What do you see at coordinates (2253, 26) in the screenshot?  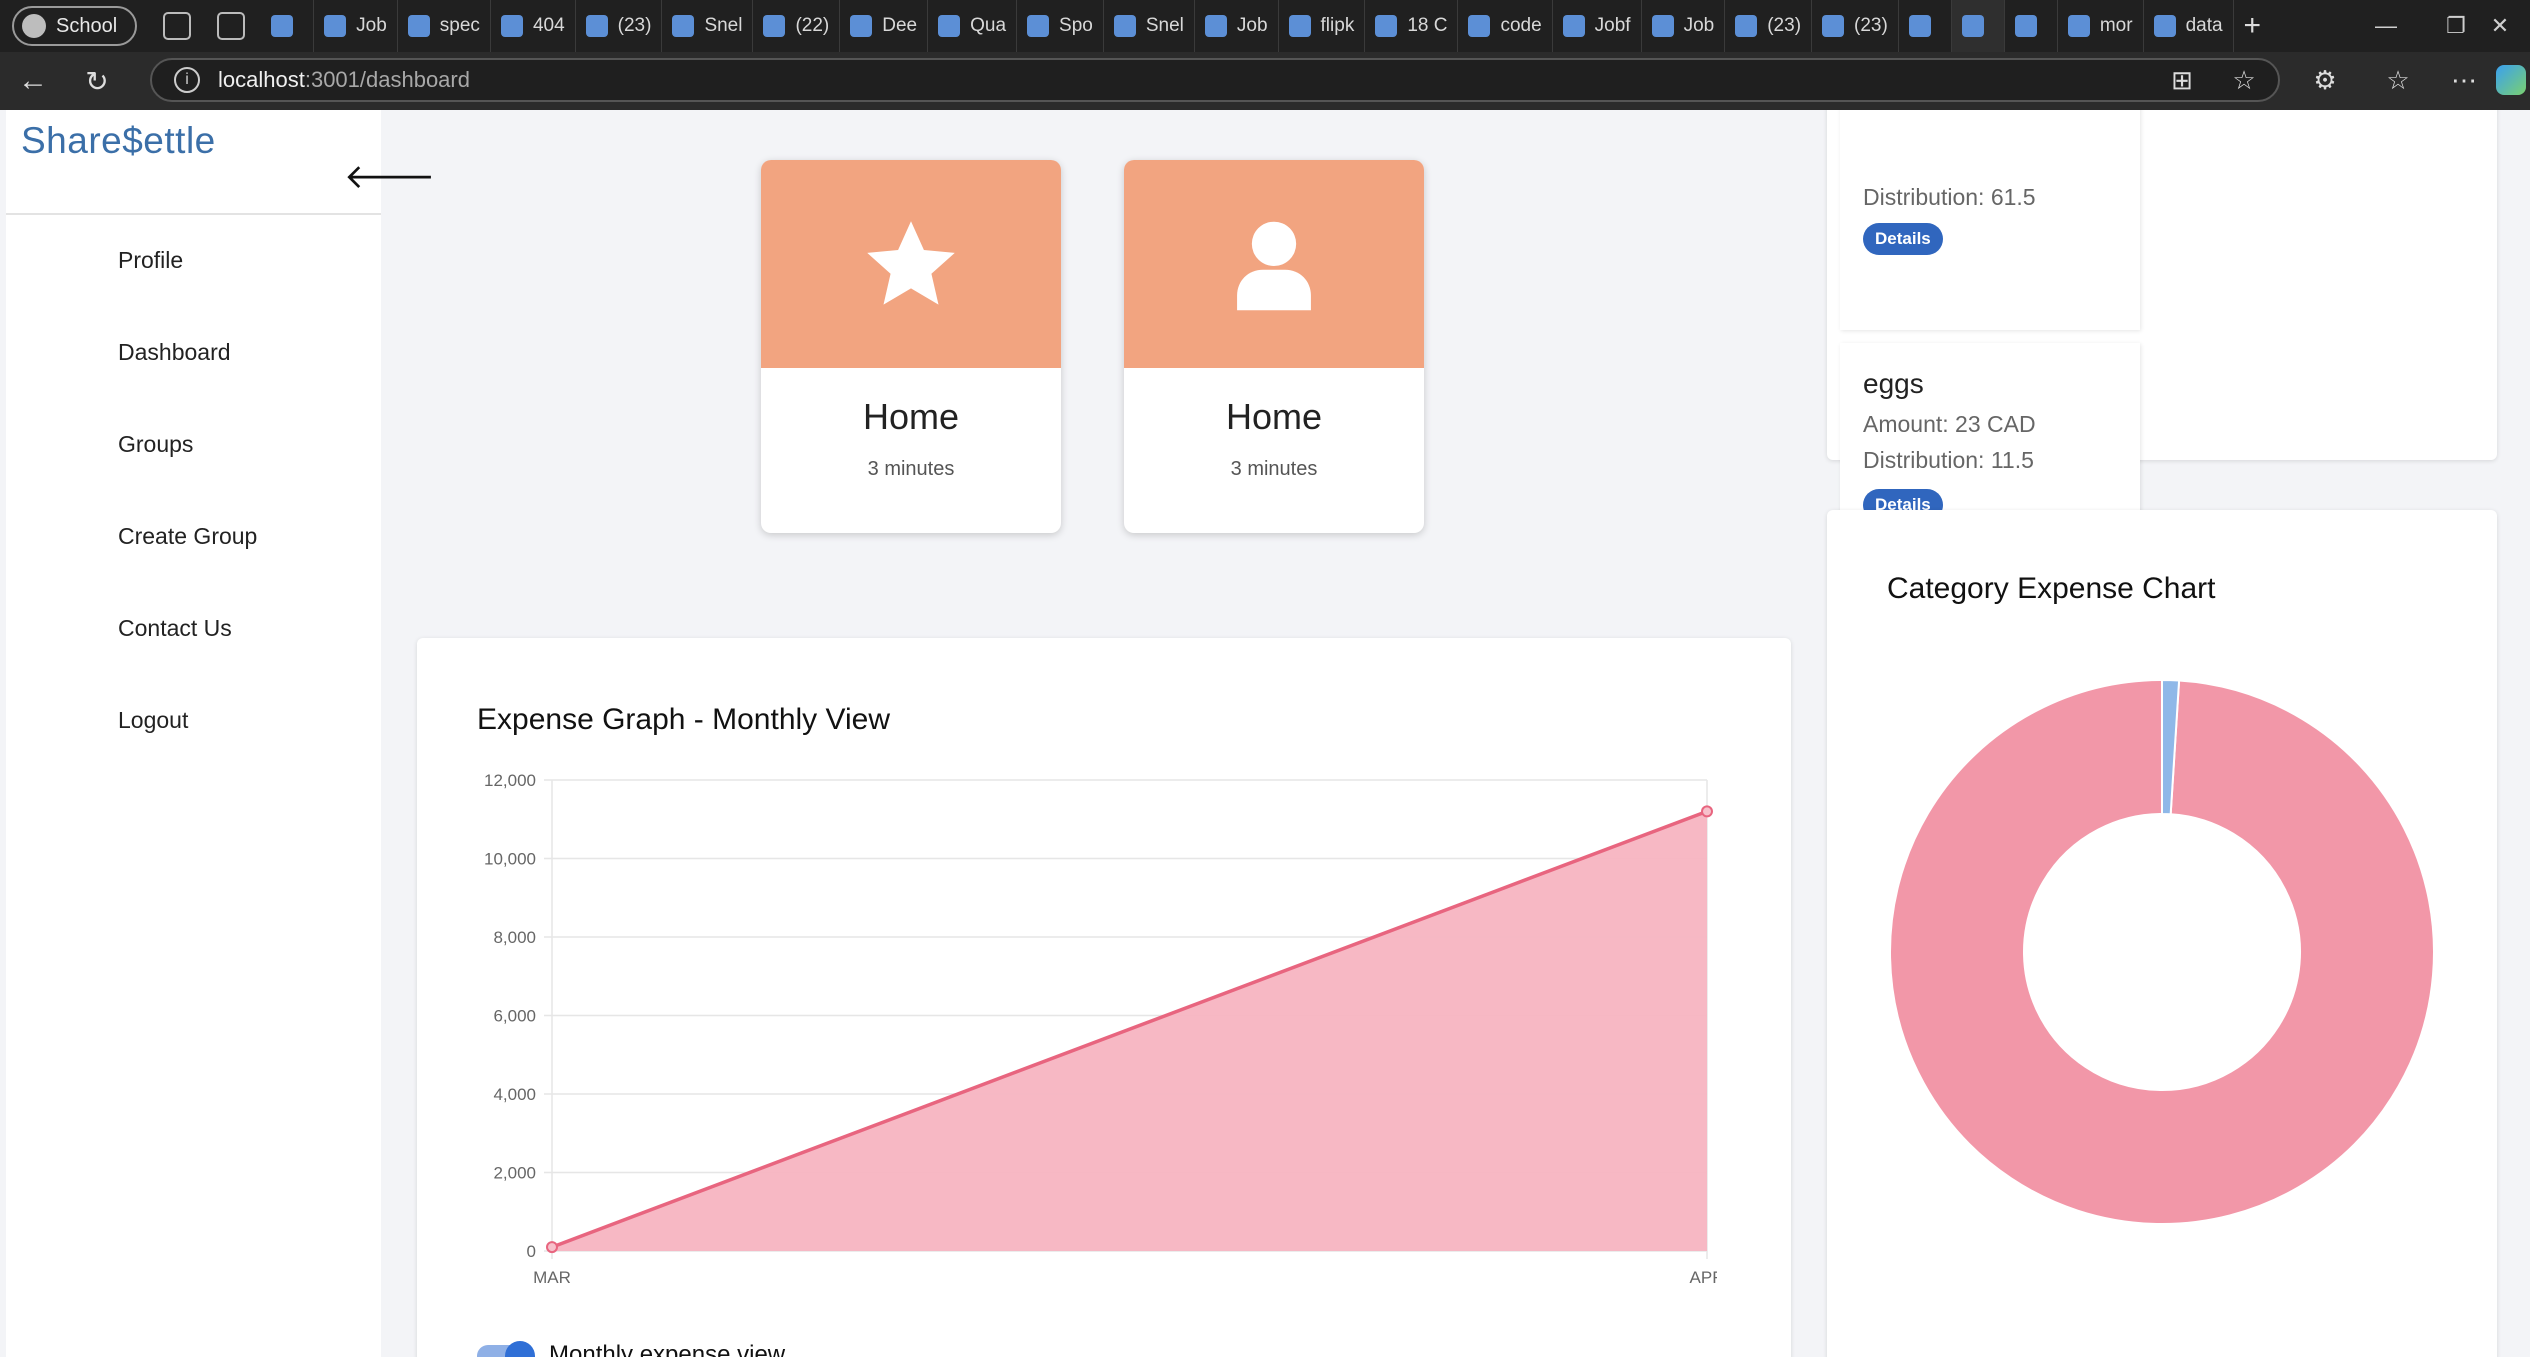 I see `new-tab-button: +` at bounding box center [2253, 26].